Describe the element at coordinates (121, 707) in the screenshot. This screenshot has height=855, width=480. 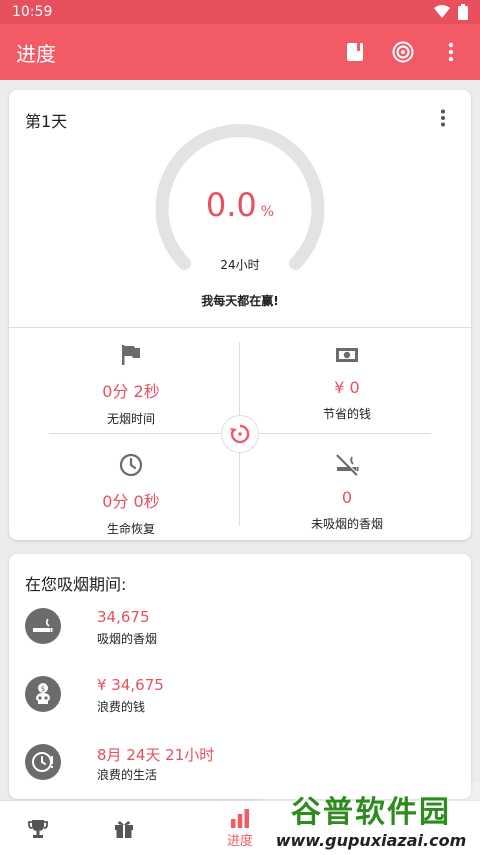
I see `history-label: 浪费的钱` at that location.